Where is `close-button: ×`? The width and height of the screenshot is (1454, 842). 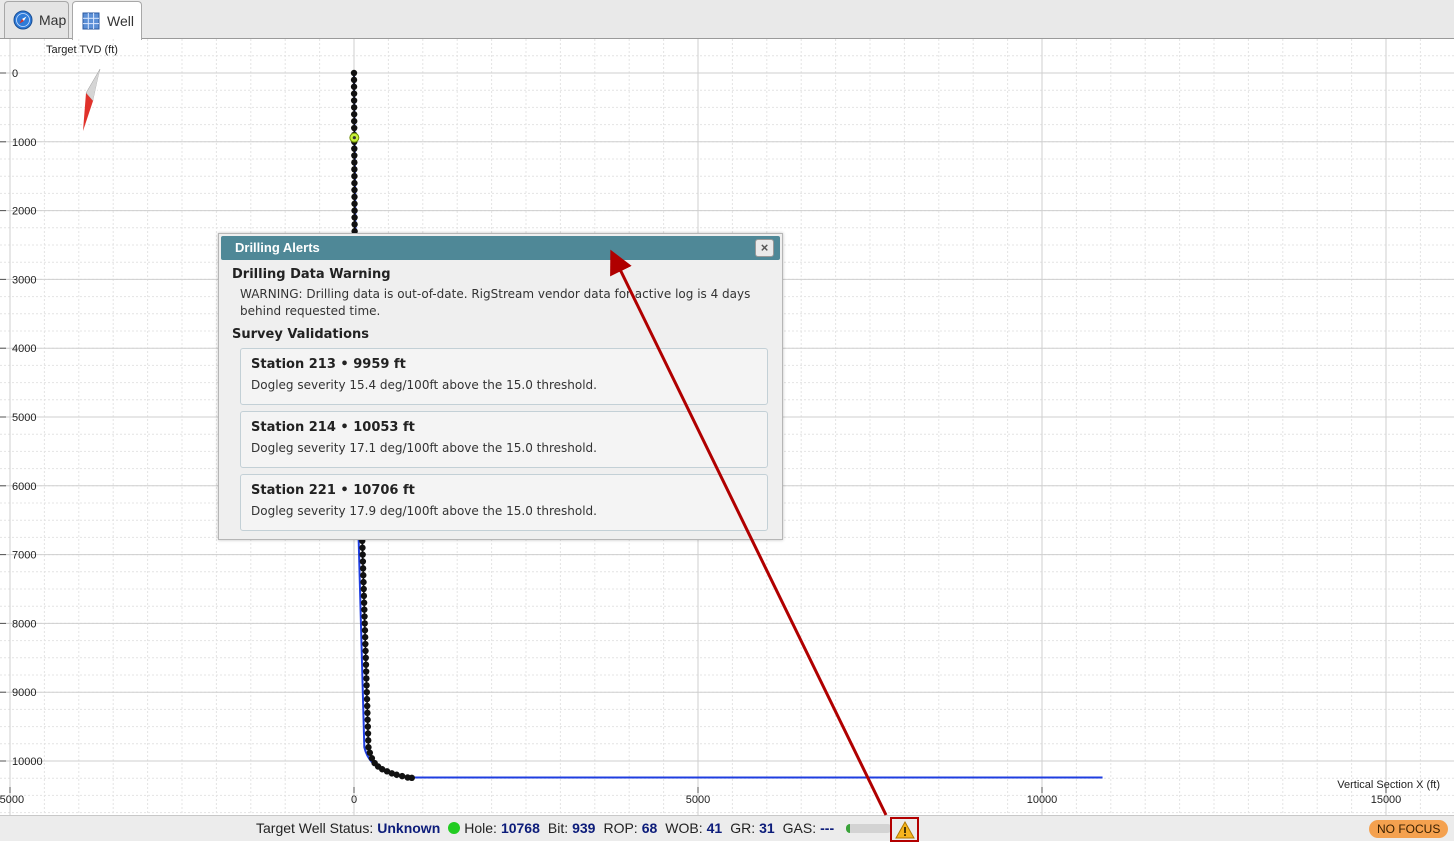 close-button: × is located at coordinates (764, 248).